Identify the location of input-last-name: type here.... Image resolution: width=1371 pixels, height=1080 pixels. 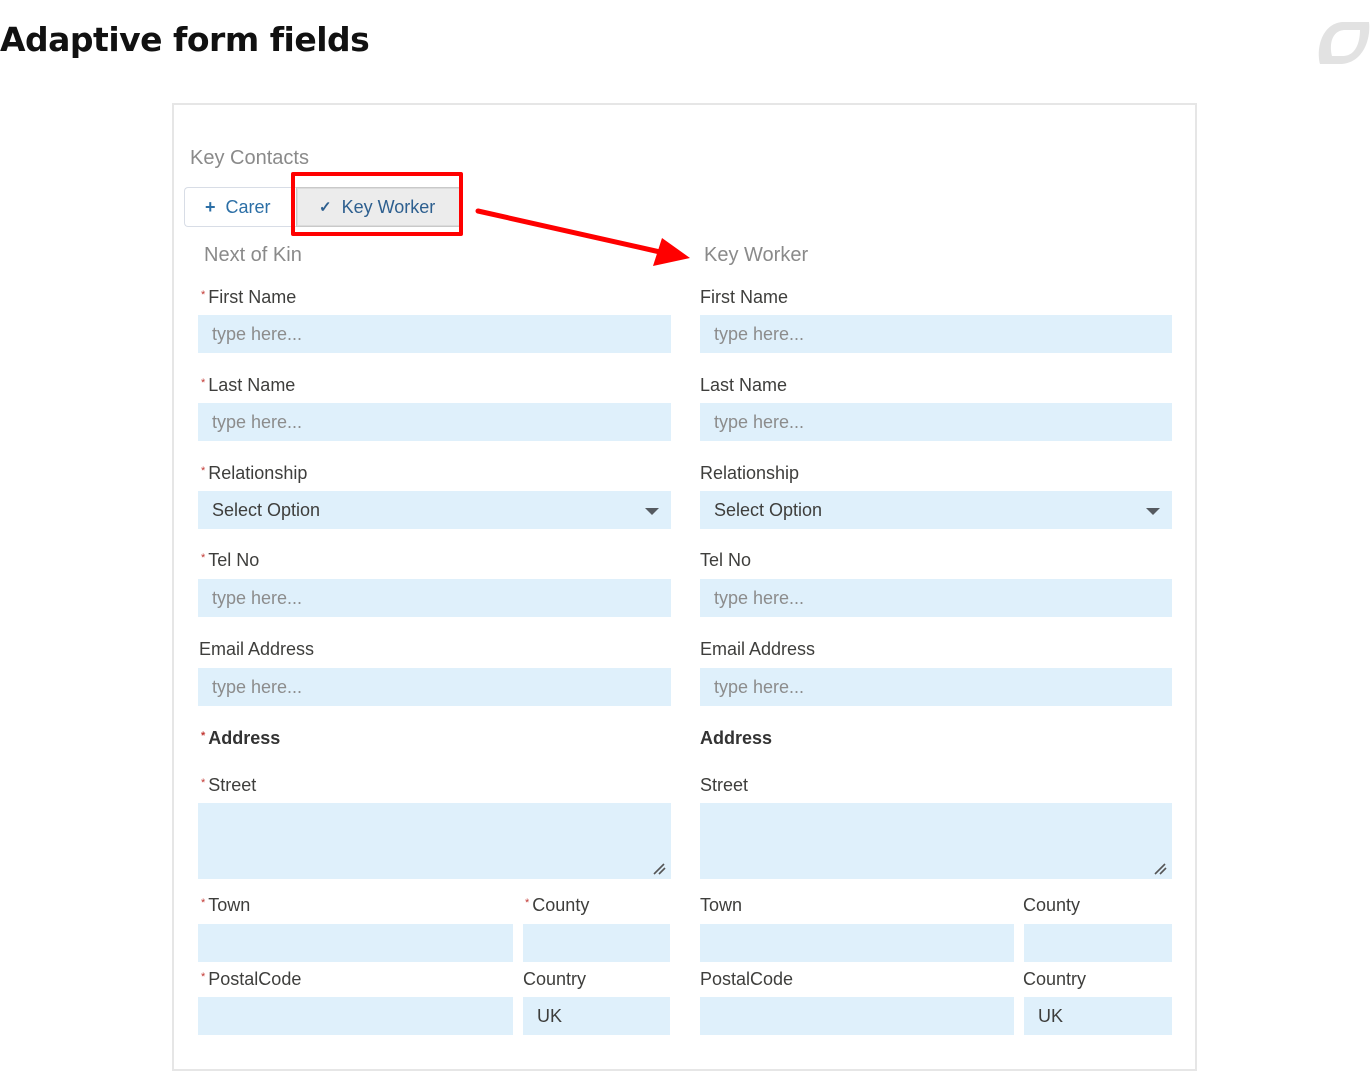
(434, 422).